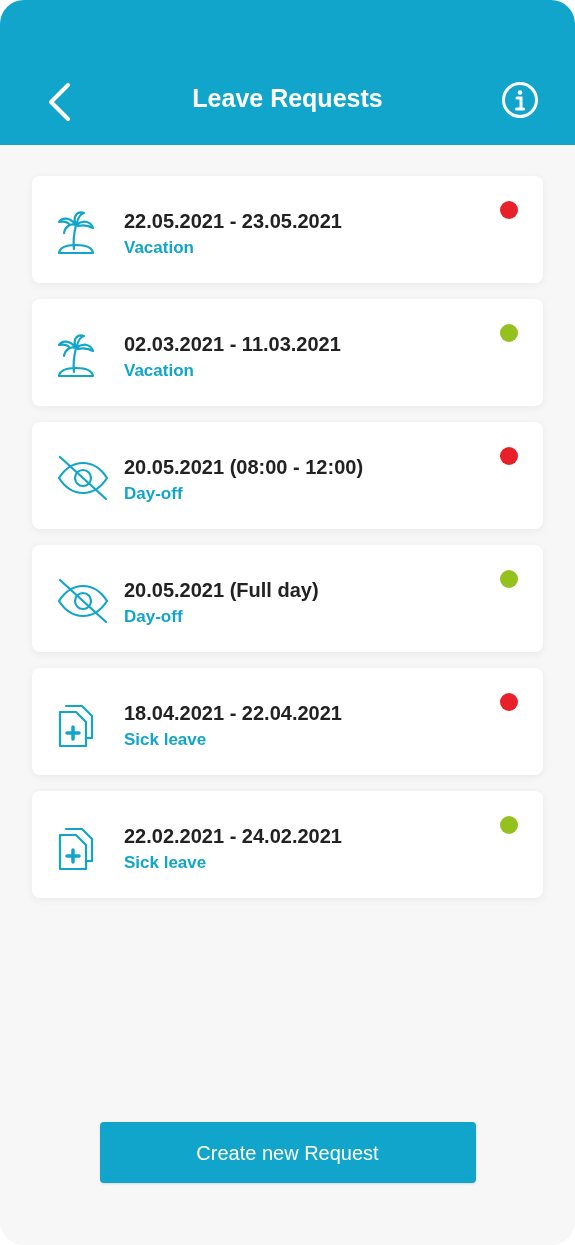  What do you see at coordinates (233, 836) in the screenshot?
I see `request-dates: 22.02.2021 - 24.02.2021` at bounding box center [233, 836].